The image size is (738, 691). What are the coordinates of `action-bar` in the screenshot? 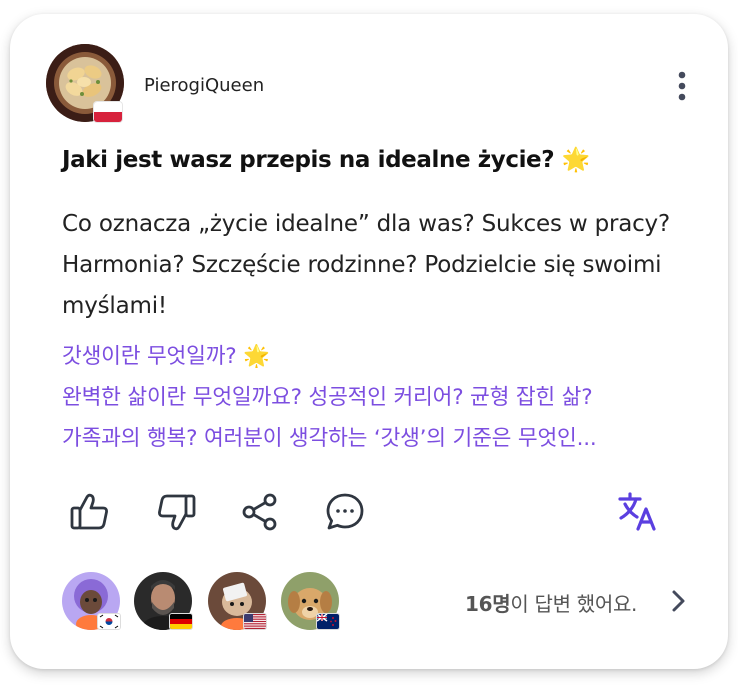 It's located at (369, 513).